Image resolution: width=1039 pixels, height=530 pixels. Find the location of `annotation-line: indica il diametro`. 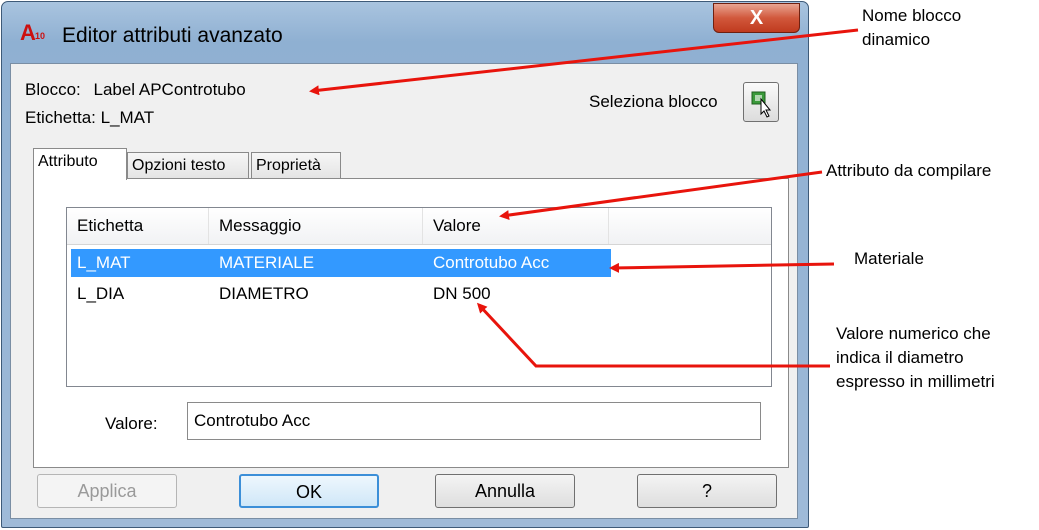

annotation-line: indica il diametro is located at coordinates (900, 357).